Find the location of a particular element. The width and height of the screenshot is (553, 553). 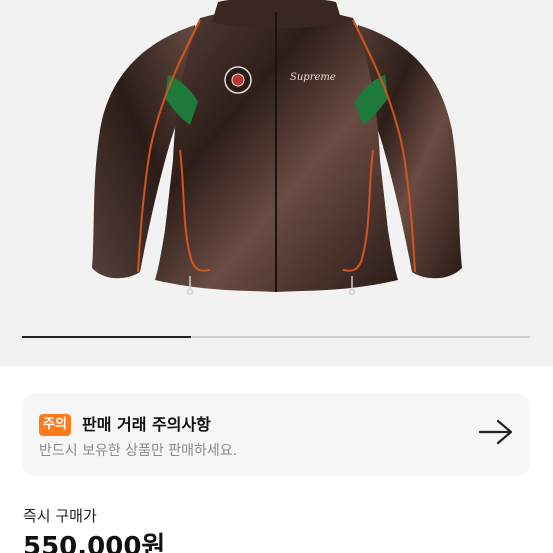

instant-buy-price: 550,000원 is located at coordinates (94, 542).